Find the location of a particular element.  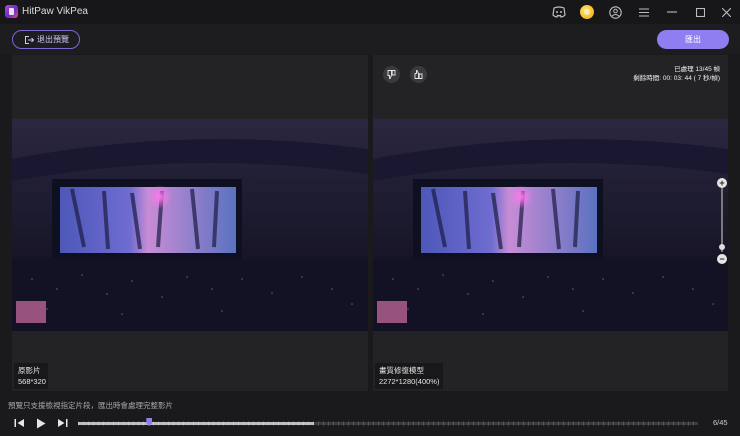

enhanced-label: 畫質修復模型 is located at coordinates (401, 370).